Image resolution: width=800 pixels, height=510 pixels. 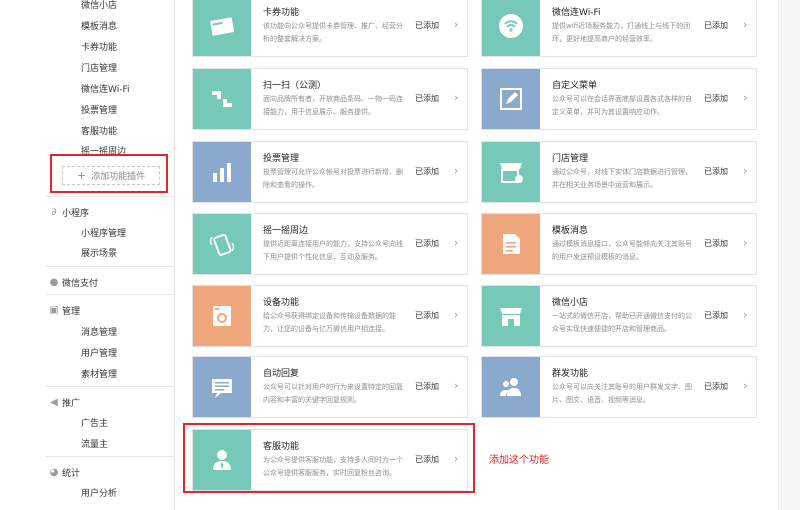 What do you see at coordinates (71, 474) in the screenshot?
I see `section-title: 统计` at bounding box center [71, 474].